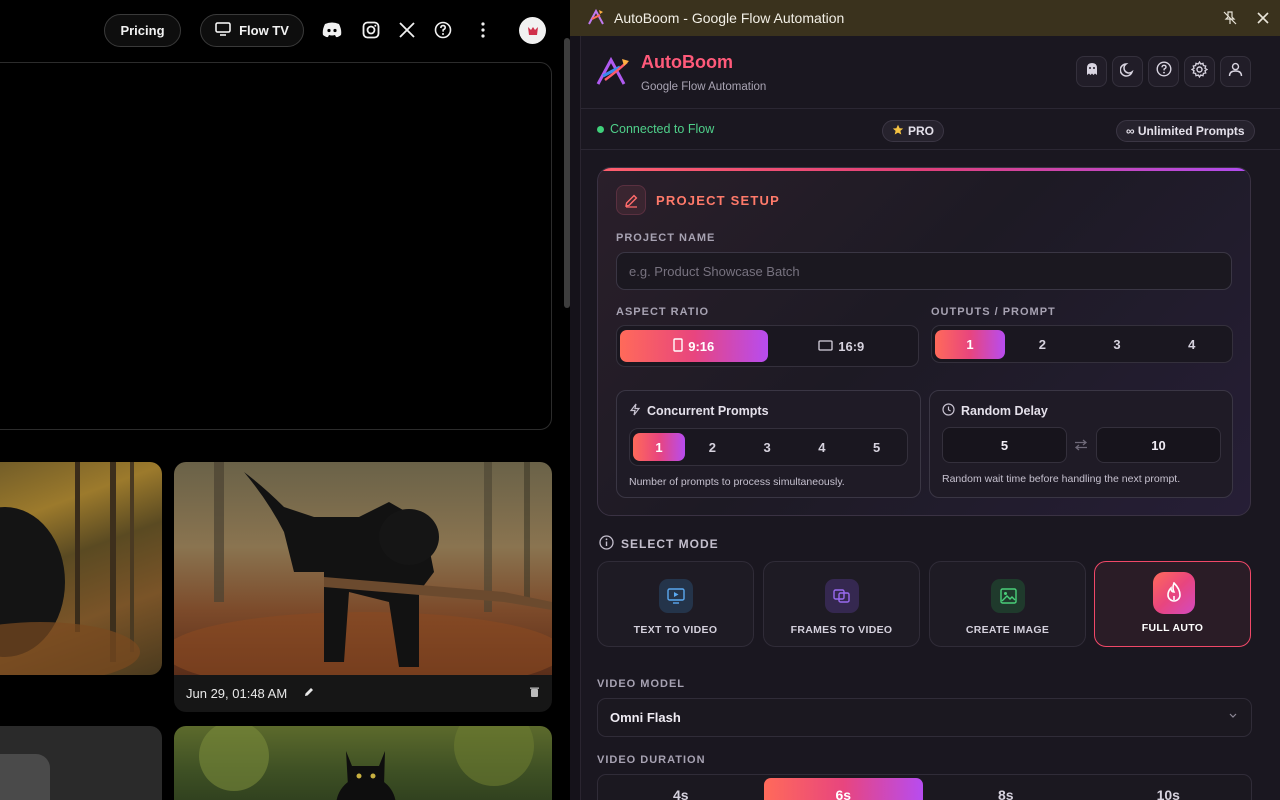 The image size is (1280, 800). Describe the element at coordinates (898, 131) in the screenshot. I see `star-icon` at that location.